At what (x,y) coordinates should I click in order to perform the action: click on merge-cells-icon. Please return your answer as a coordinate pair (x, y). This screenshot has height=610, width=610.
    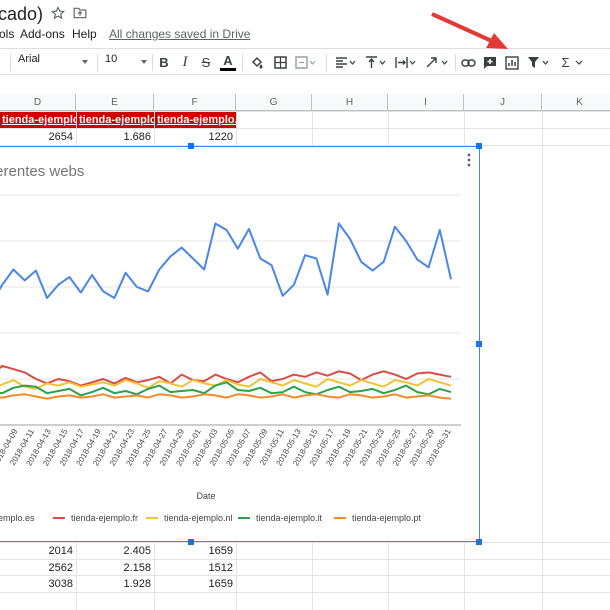
    Looking at the image, I should click on (305, 62).